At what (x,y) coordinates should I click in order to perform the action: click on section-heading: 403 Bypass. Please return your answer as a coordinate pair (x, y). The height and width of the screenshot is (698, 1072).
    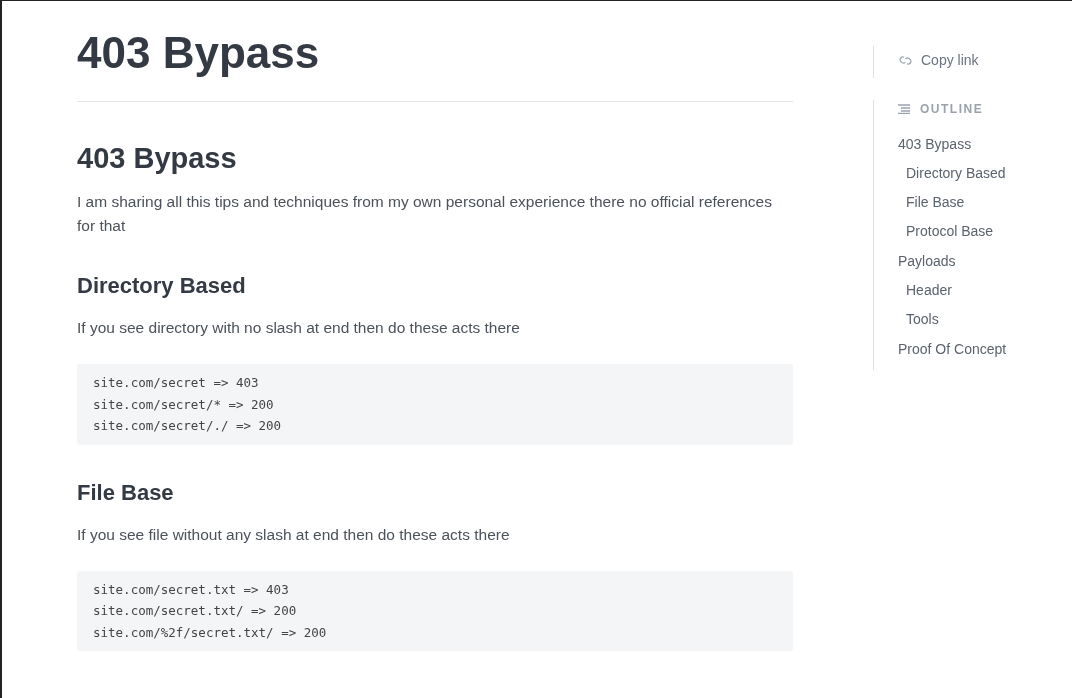
    Looking at the image, I should click on (157, 158).